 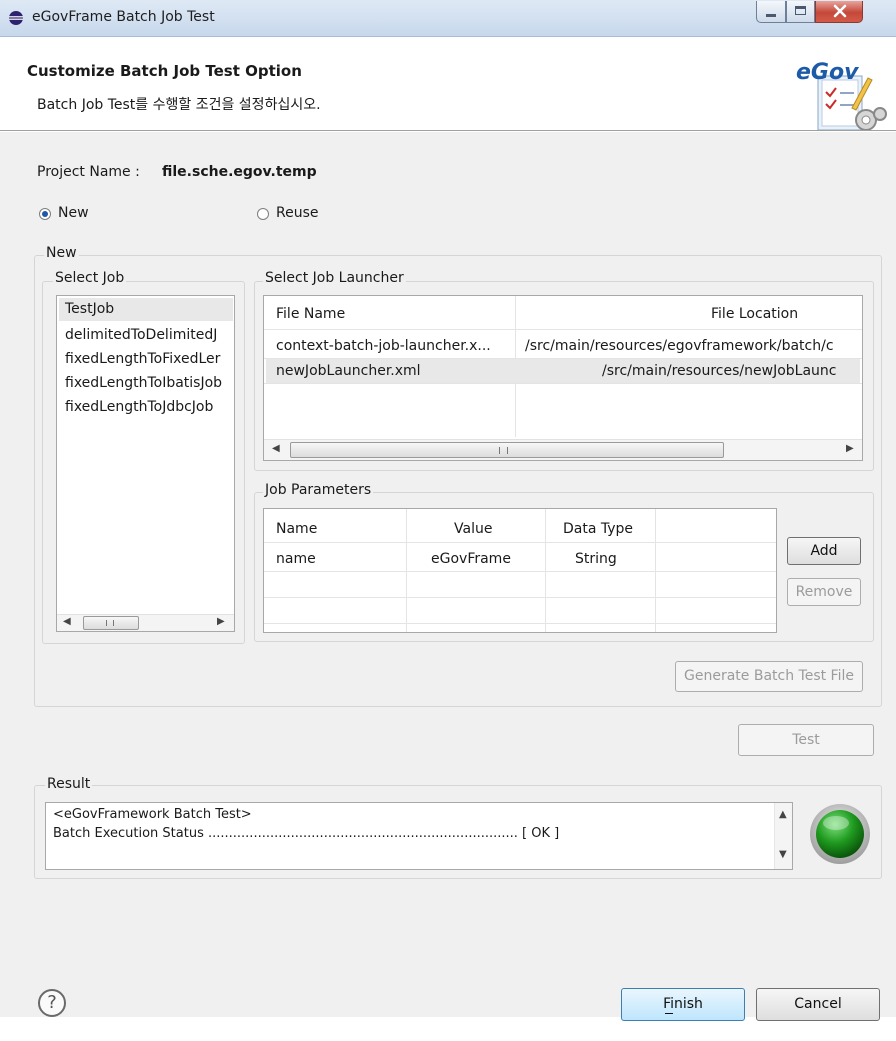 What do you see at coordinates (827, 72) in the screenshot?
I see `logo-text: eGov` at bounding box center [827, 72].